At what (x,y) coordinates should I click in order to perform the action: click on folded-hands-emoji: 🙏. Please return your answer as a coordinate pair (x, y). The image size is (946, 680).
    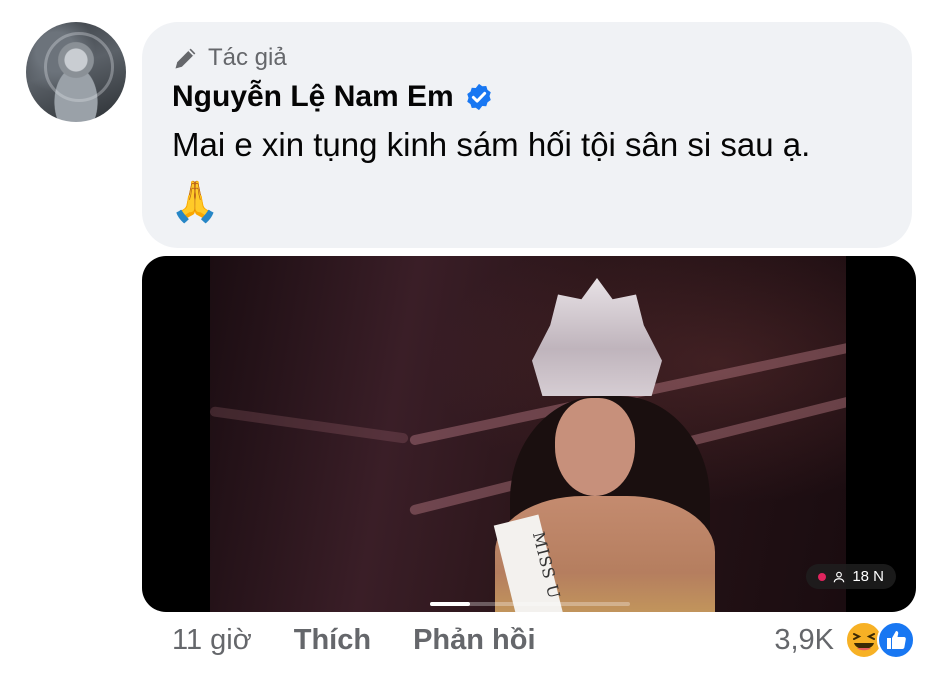
    Looking at the image, I should click on (195, 202).